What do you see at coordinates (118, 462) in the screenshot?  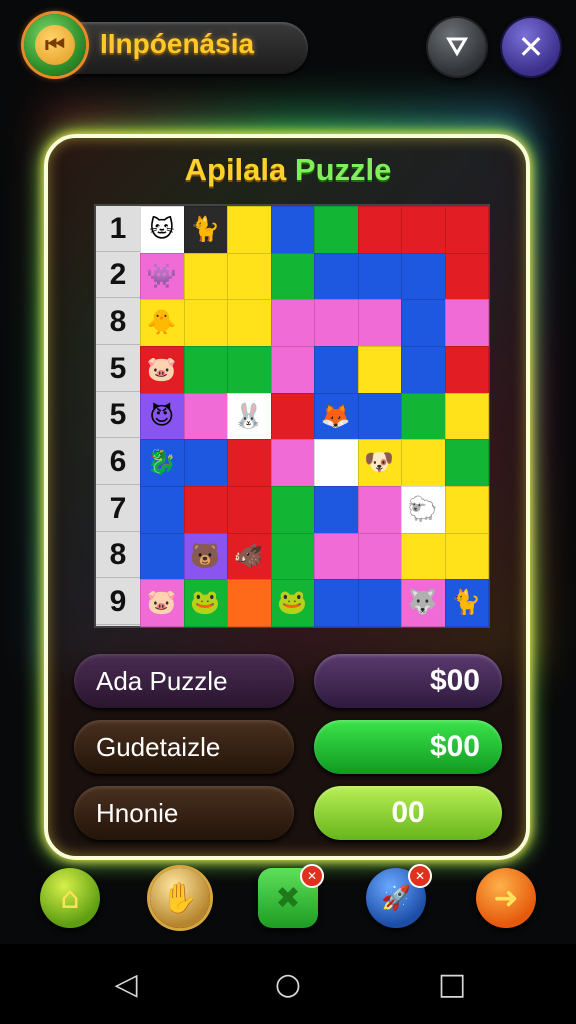 I see `row-label: 6` at bounding box center [118, 462].